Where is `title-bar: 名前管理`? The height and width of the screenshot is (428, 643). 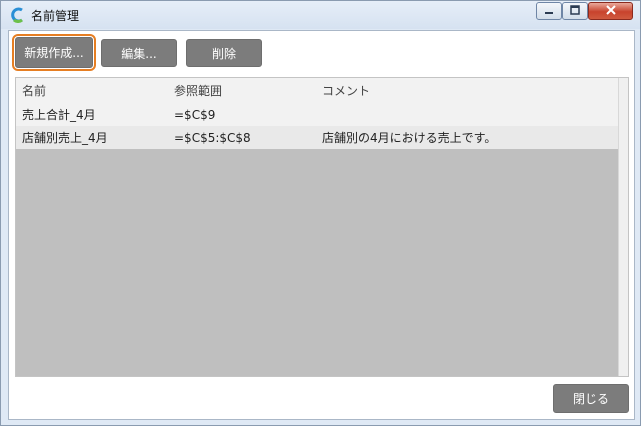 title-bar: 名前管理 is located at coordinates (320, 15).